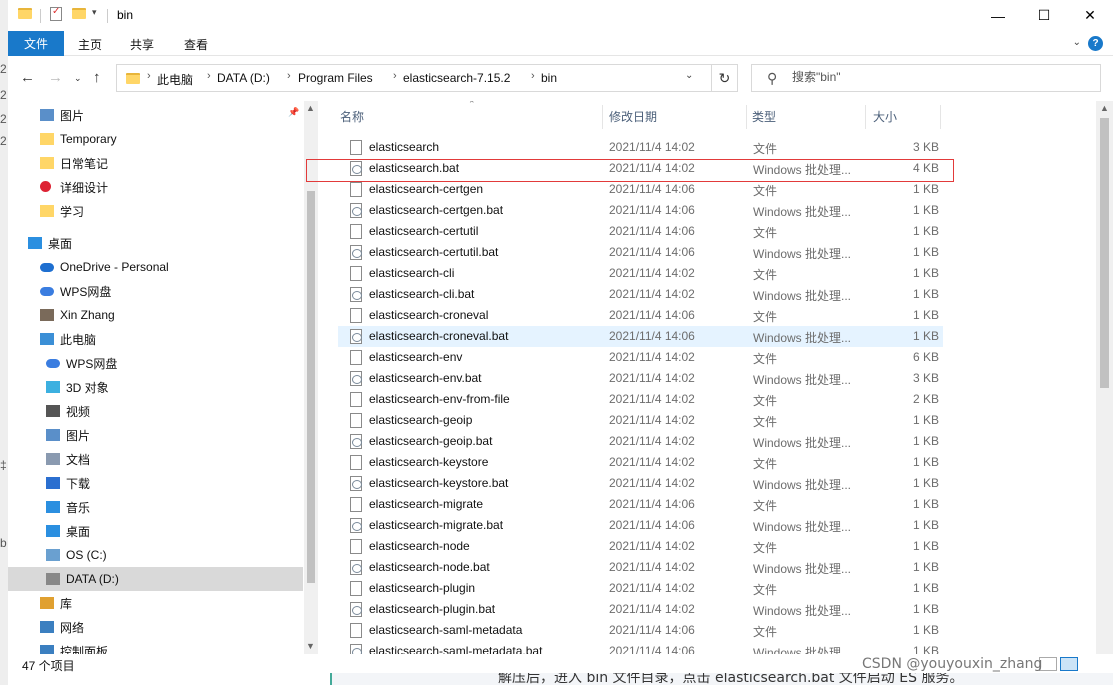 The width and height of the screenshot is (1113, 685). What do you see at coordinates (640, 147) in the screenshot?
I see `file-row: elasticsearch 2021/11/4 14:02 文件 3 KB` at bounding box center [640, 147].